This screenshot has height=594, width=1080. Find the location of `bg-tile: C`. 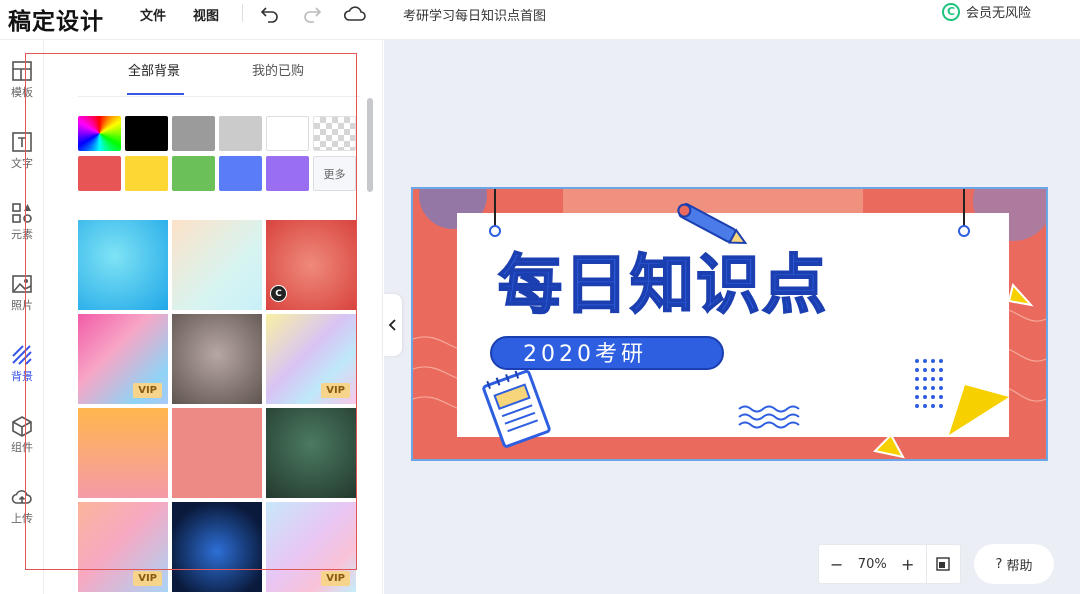

bg-tile: C is located at coordinates (311, 265).